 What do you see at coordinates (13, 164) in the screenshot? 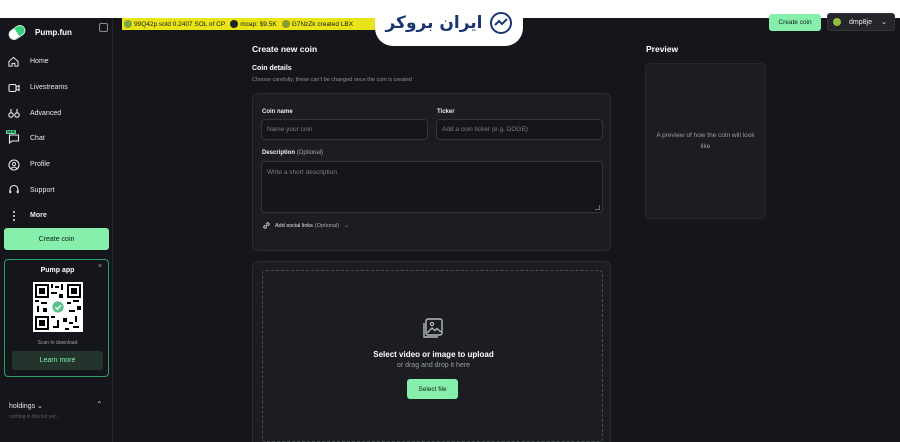
I see `profile-icon` at bounding box center [13, 164].